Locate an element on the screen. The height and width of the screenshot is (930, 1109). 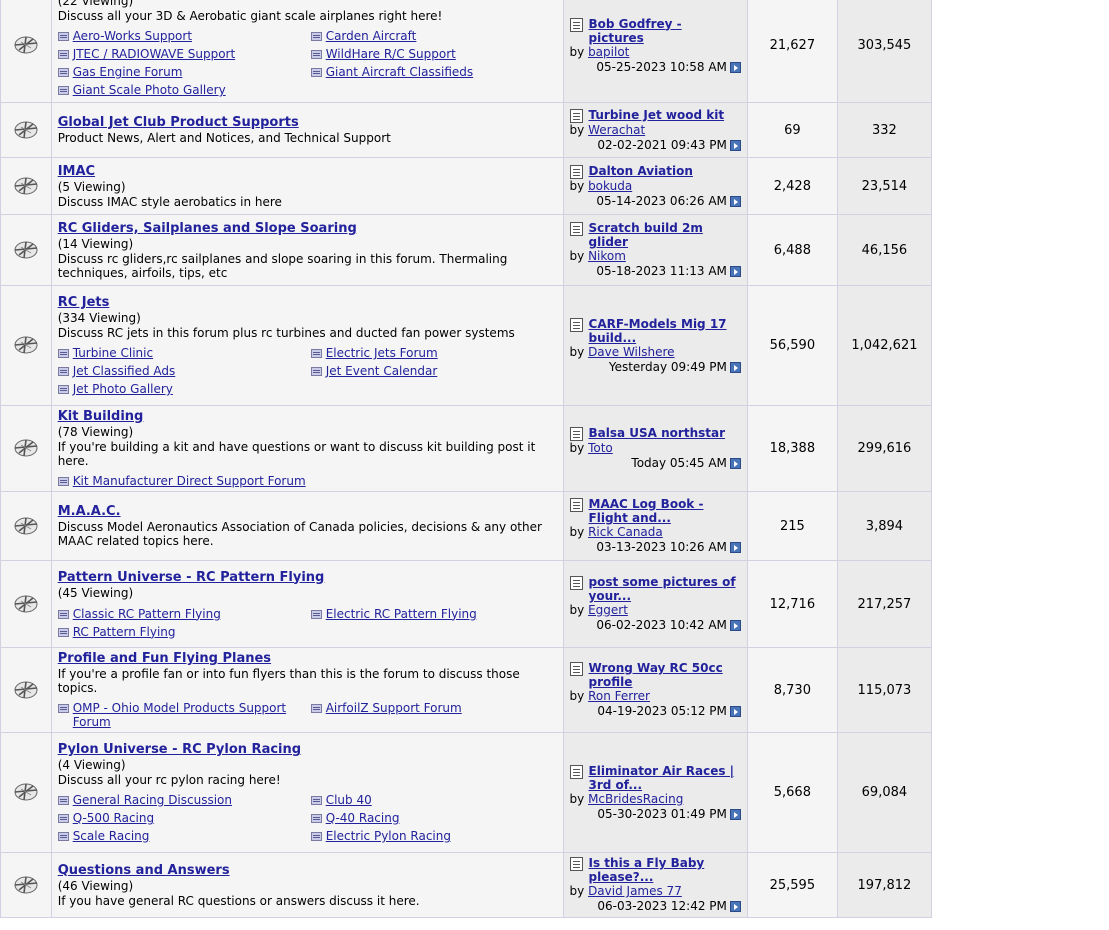
forum-title-link: RC Gliders, Sailplanes and Slope Soaring is located at coordinates (307, 229).